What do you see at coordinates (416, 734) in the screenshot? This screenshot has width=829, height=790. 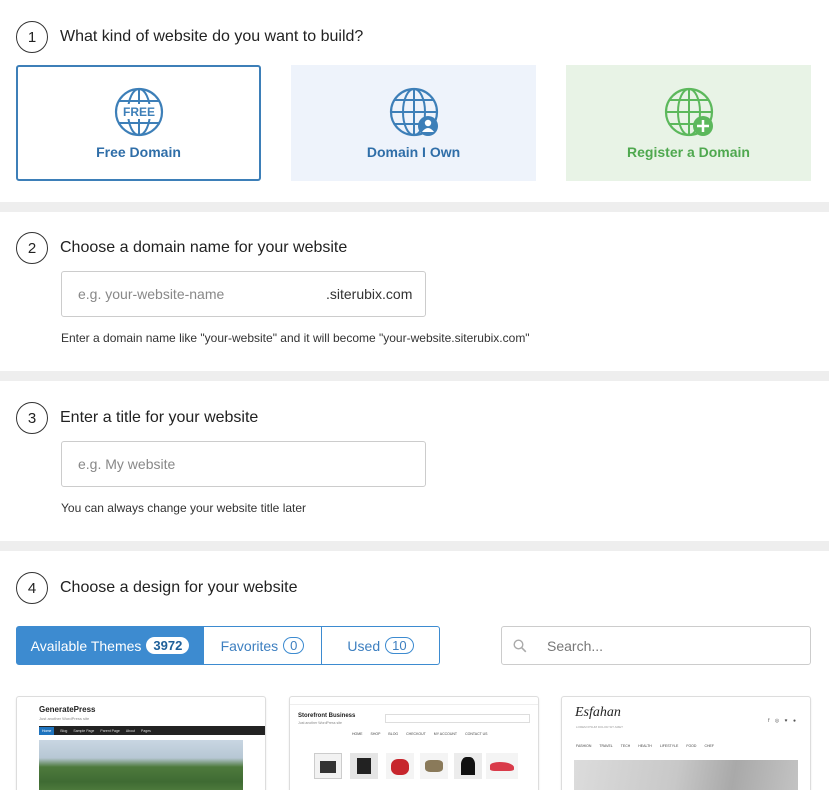 I see `theme-nav-item: CHECKOUT` at bounding box center [416, 734].